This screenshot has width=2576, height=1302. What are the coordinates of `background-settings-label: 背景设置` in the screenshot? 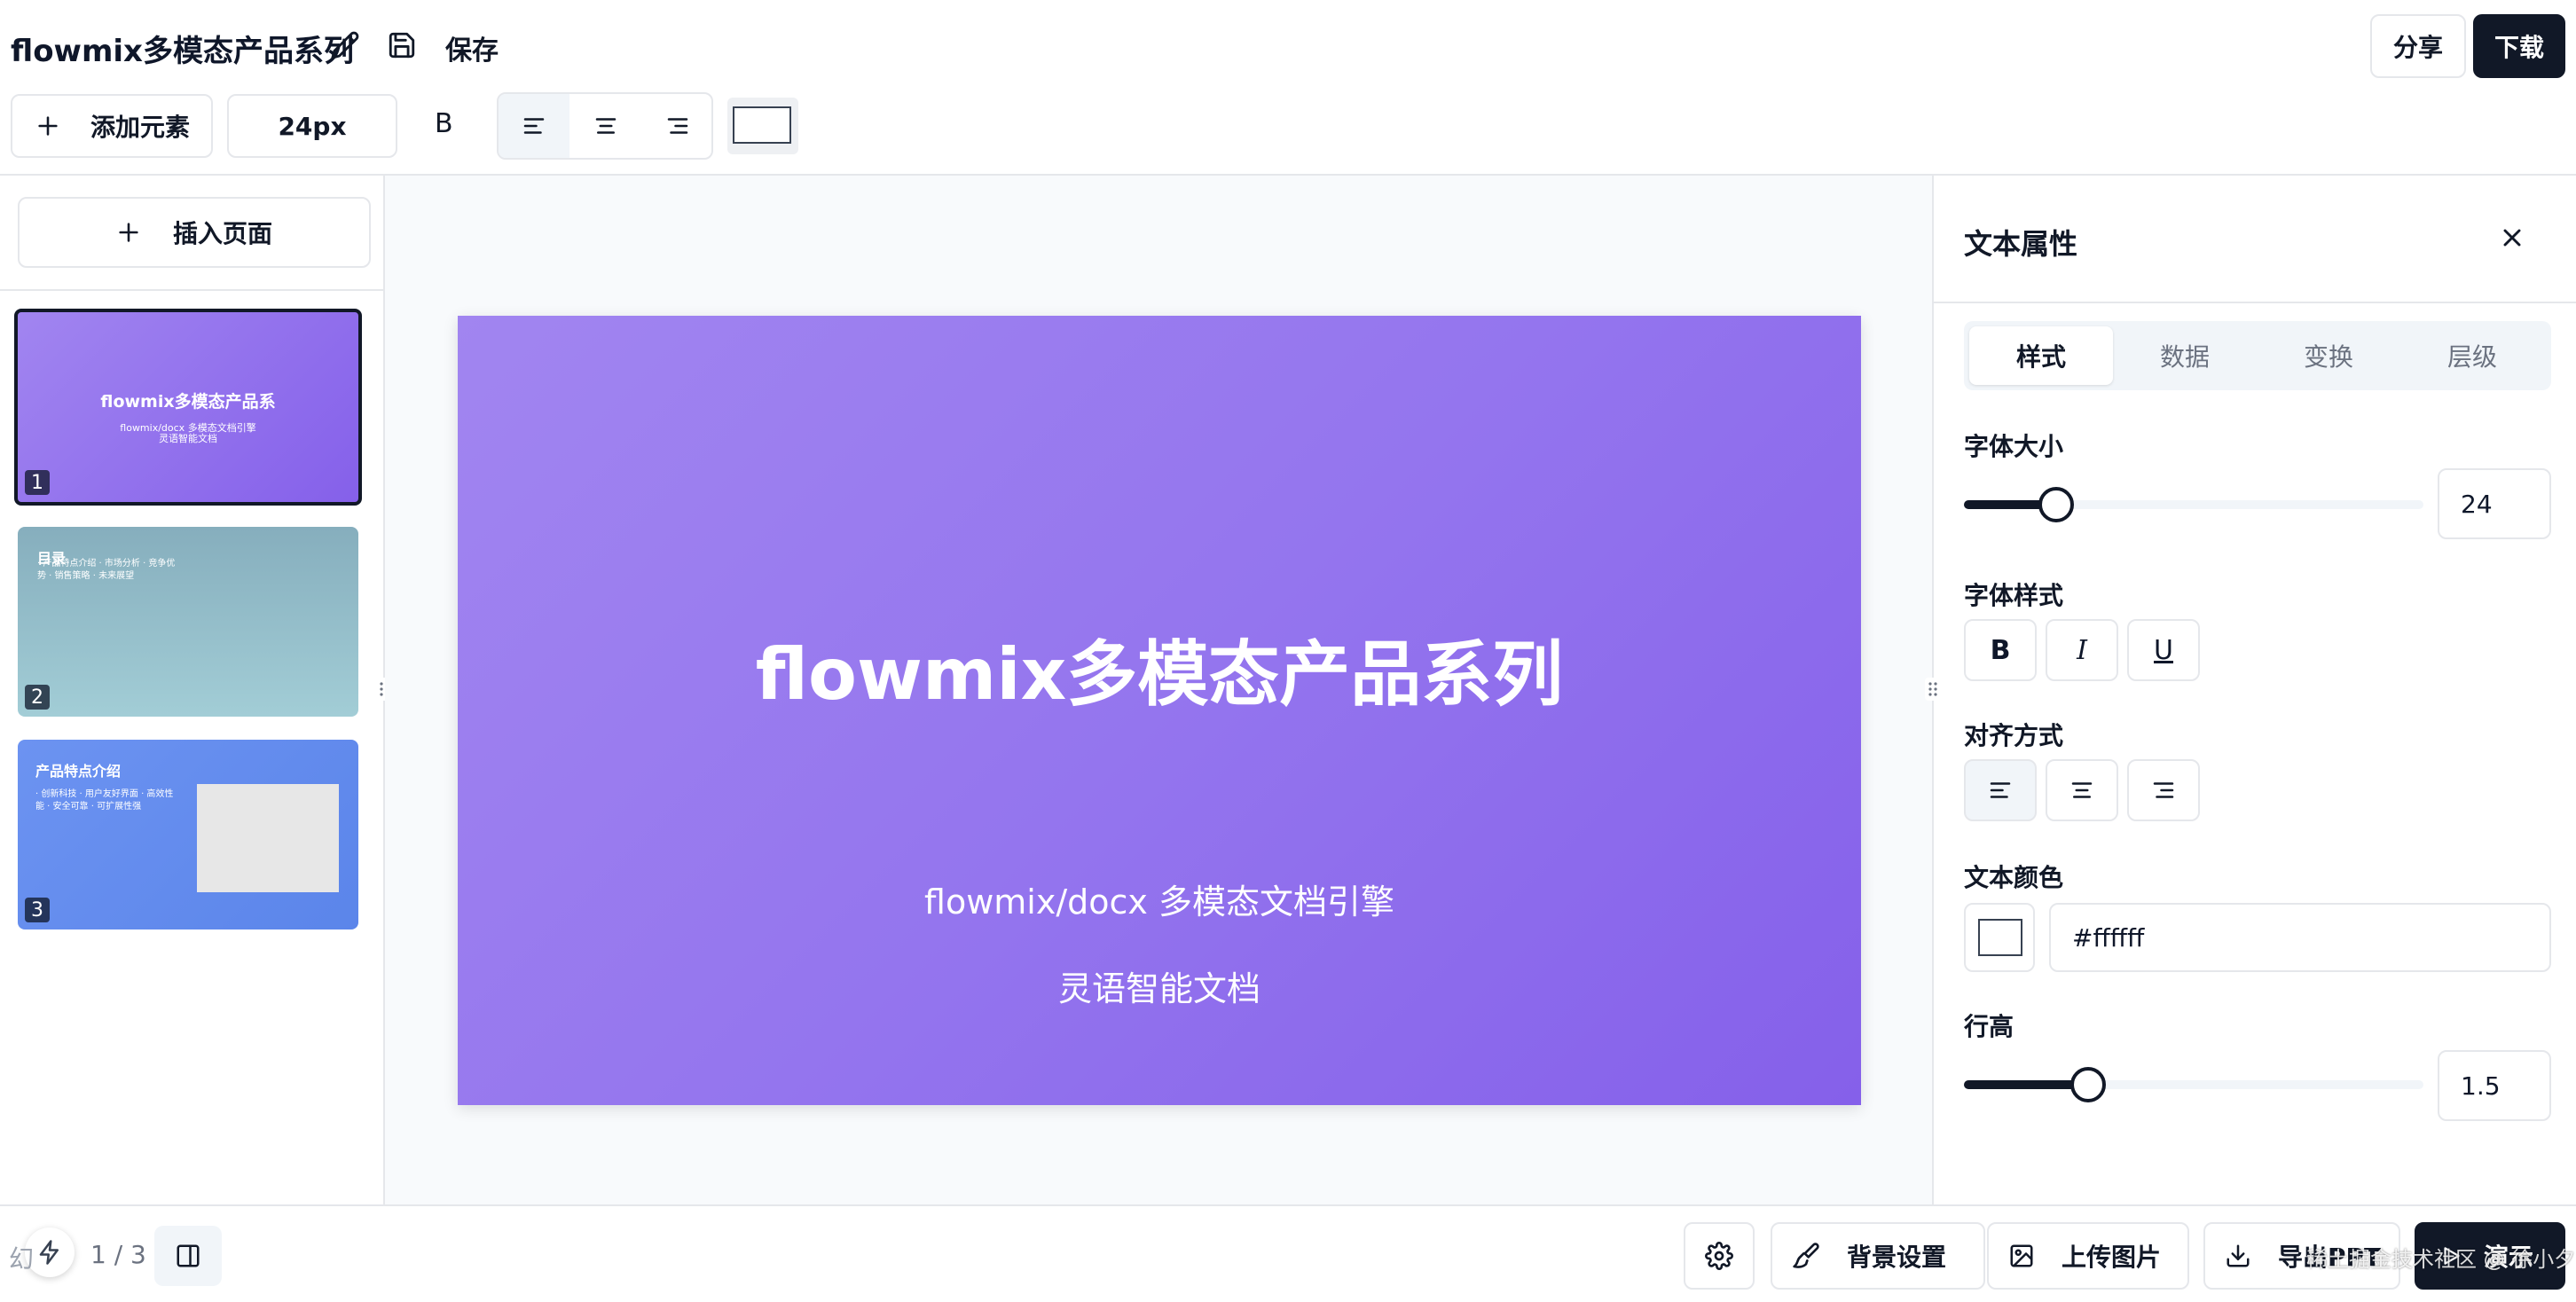 It's located at (1897, 1257).